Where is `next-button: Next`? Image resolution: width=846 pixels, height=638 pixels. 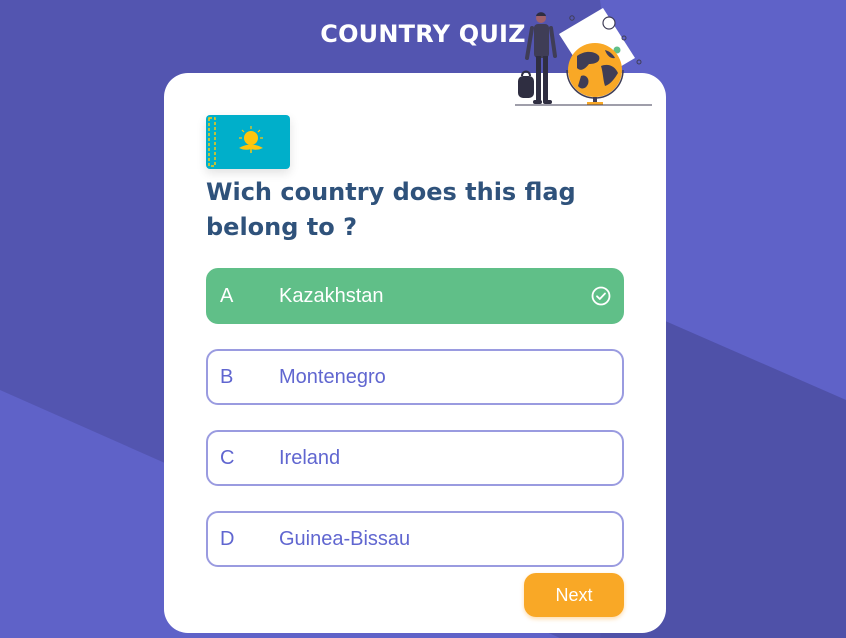 next-button: Next is located at coordinates (574, 595).